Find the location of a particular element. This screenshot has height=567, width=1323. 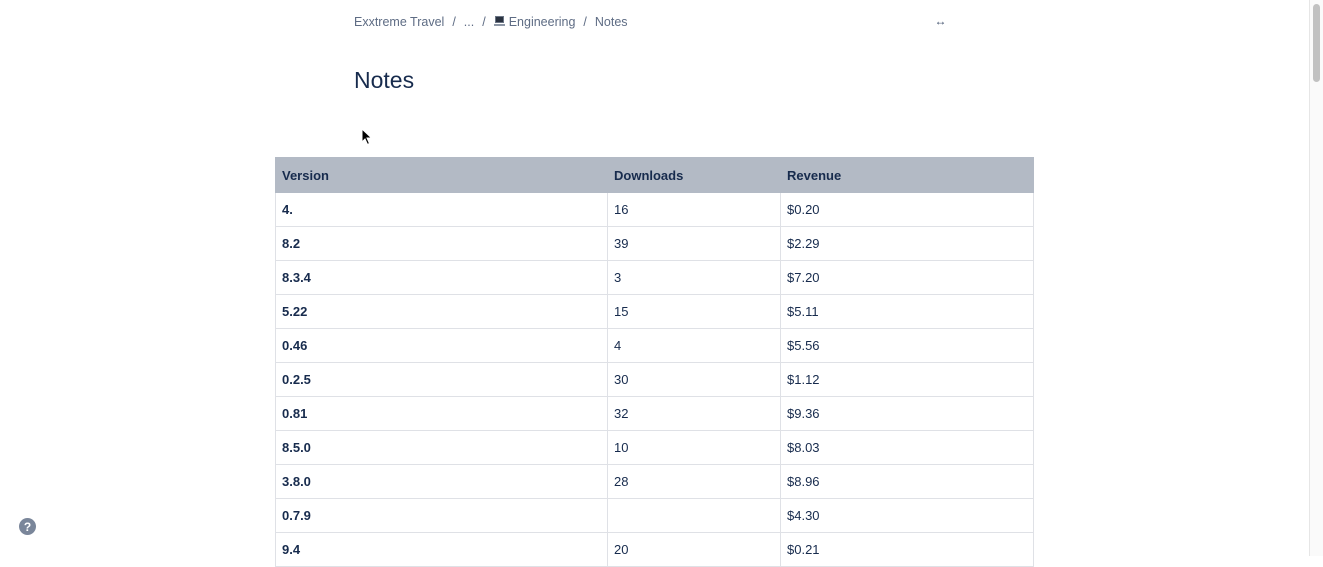

revenue-cell: $4.30 is located at coordinates (907, 515).